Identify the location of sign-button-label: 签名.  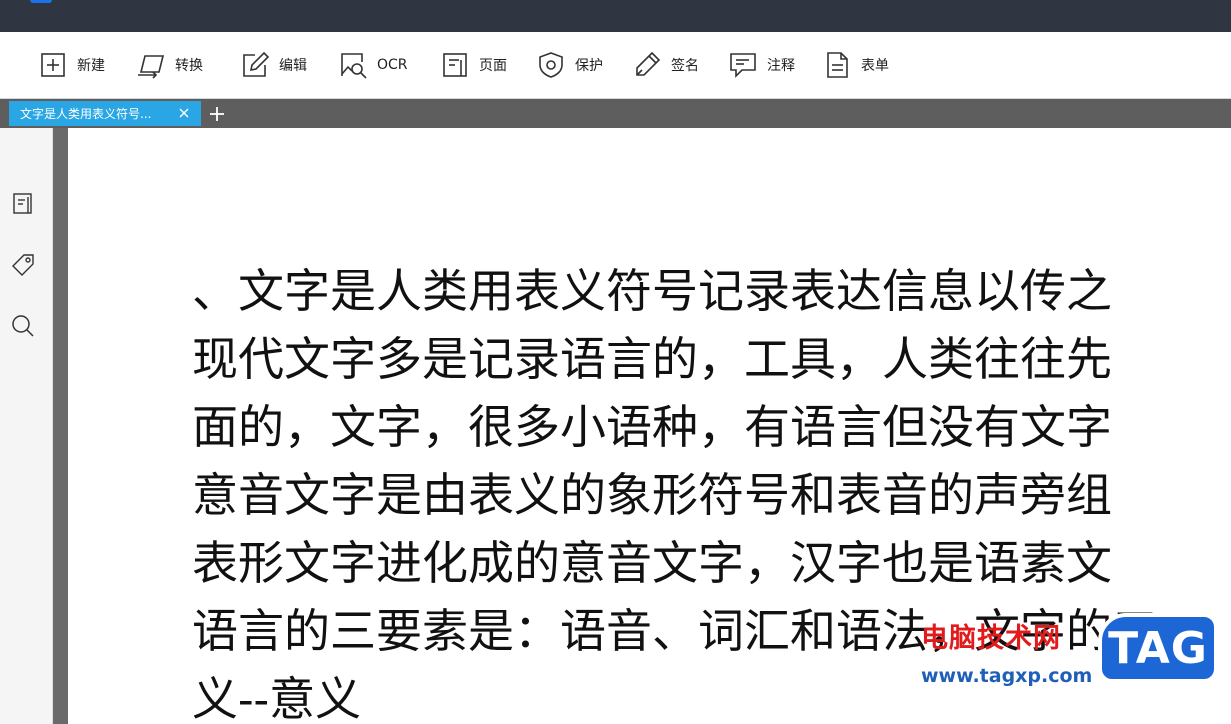
(685, 66).